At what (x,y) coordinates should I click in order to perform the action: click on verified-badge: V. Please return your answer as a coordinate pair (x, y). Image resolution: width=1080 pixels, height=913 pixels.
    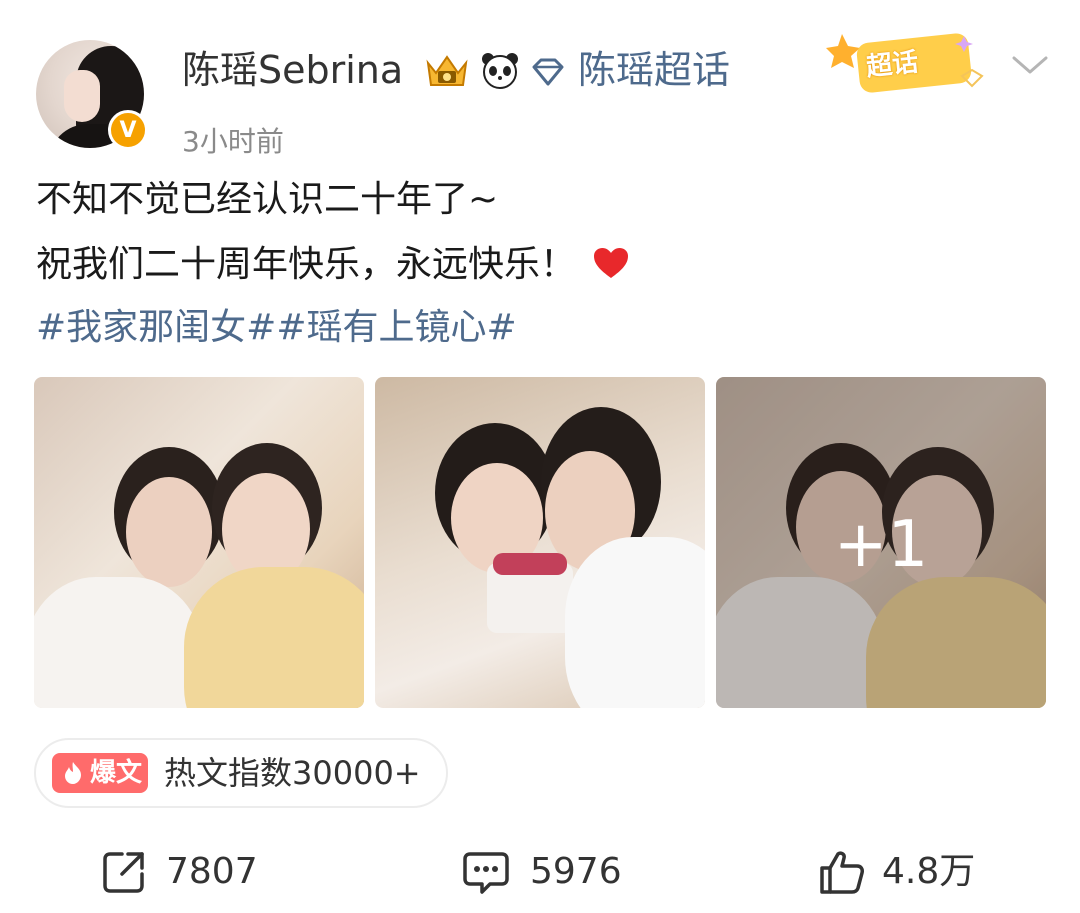
    Looking at the image, I should click on (128, 130).